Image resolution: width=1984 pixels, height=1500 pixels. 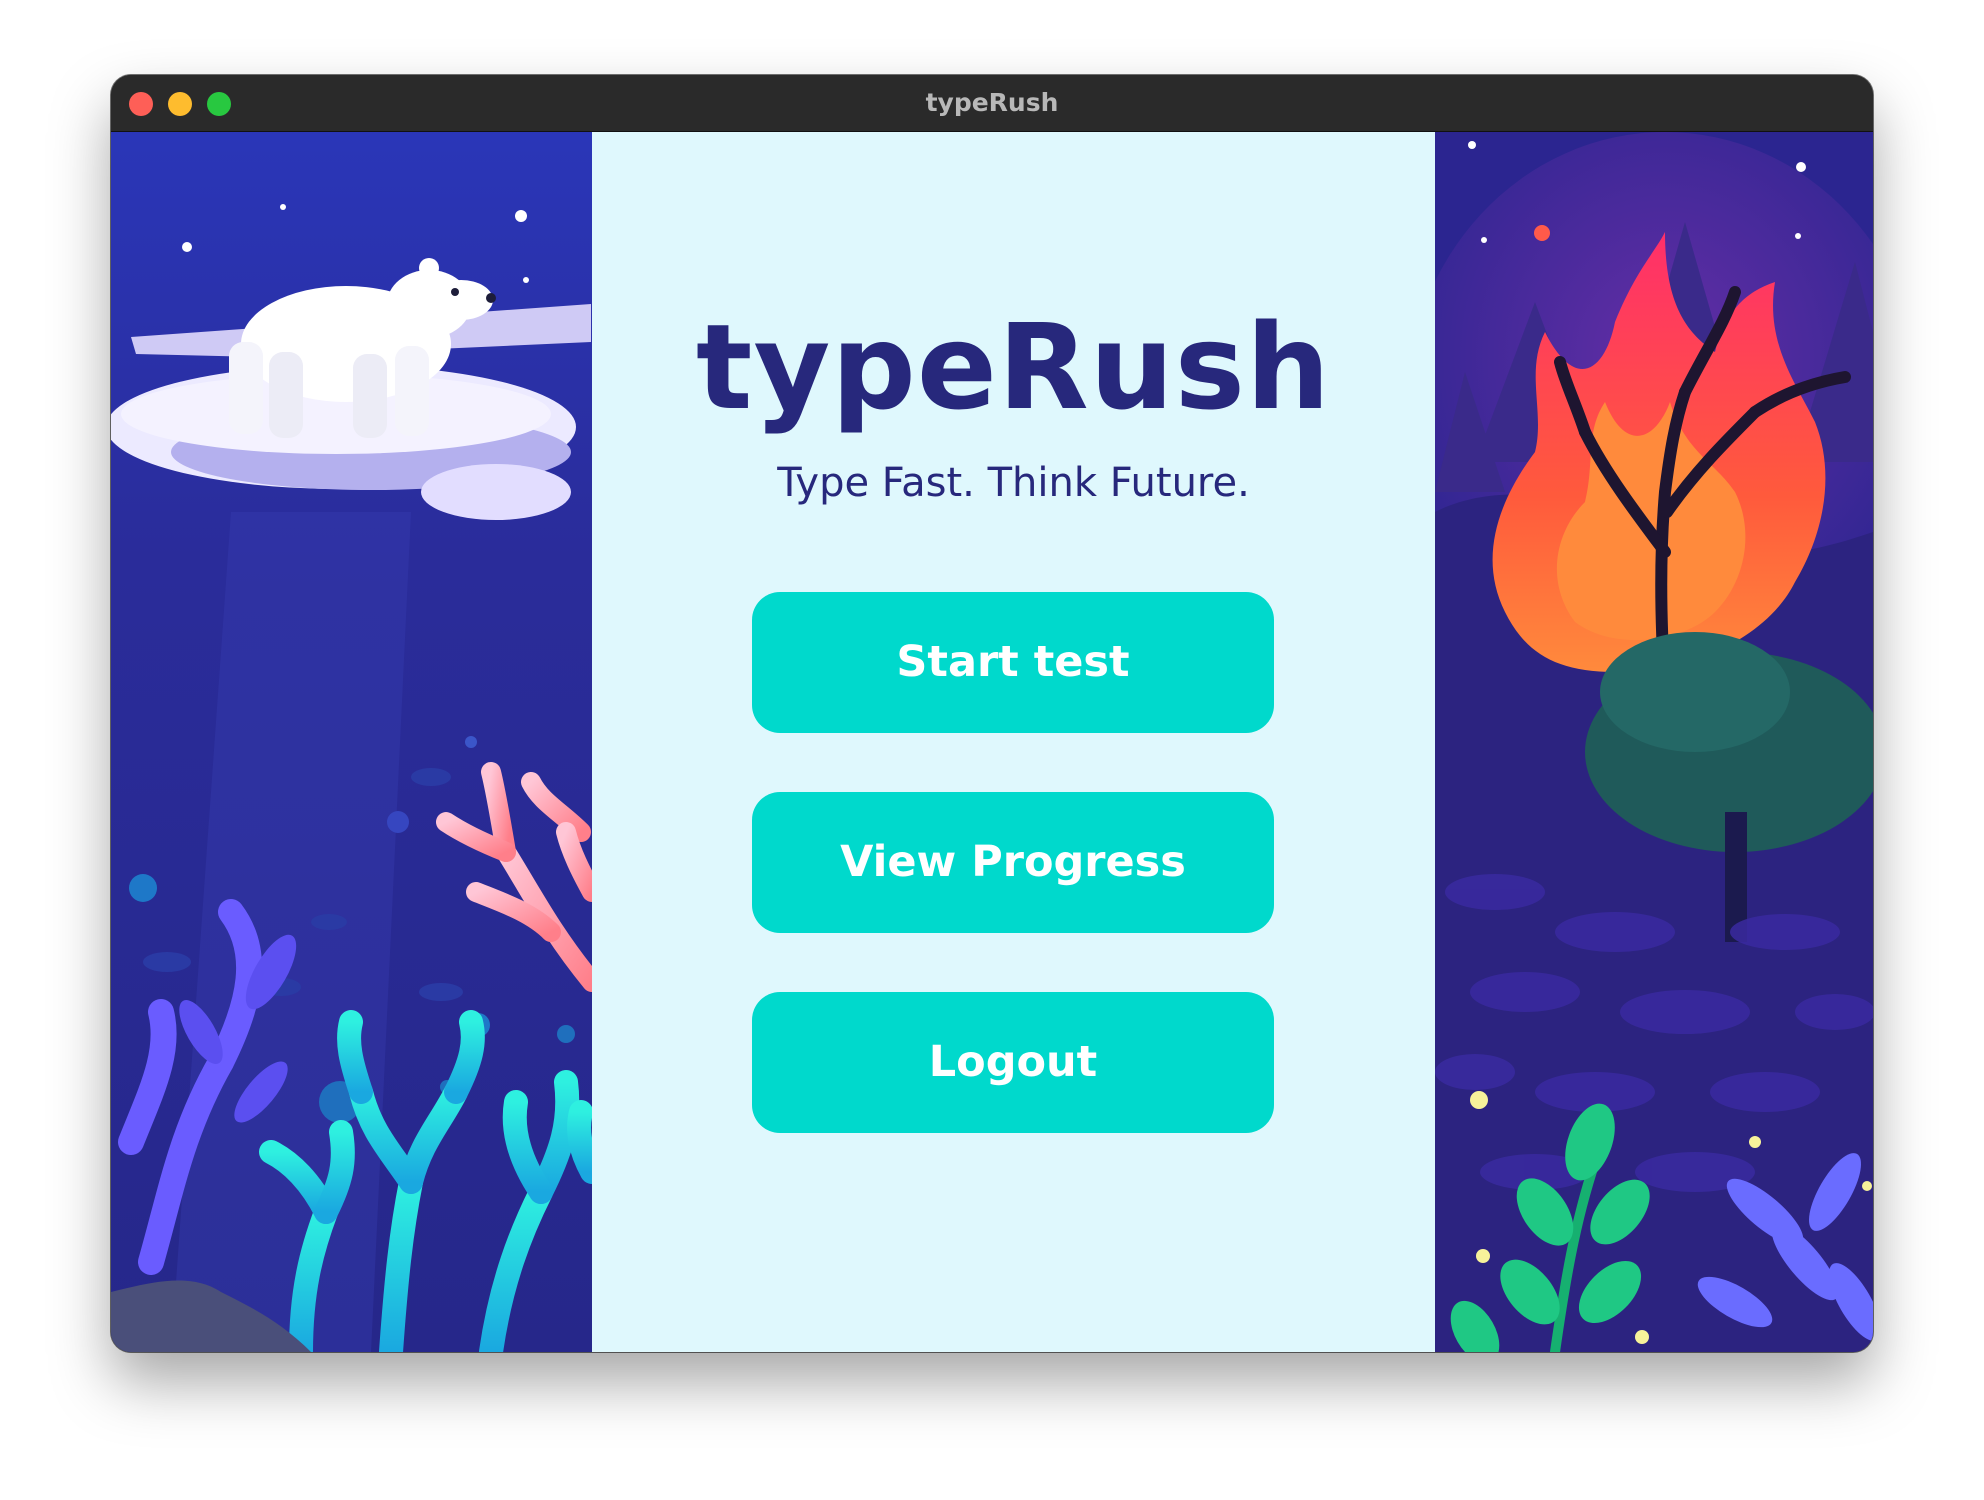 What do you see at coordinates (1013, 862) in the screenshot?
I see `view-progress-button: View Progress` at bounding box center [1013, 862].